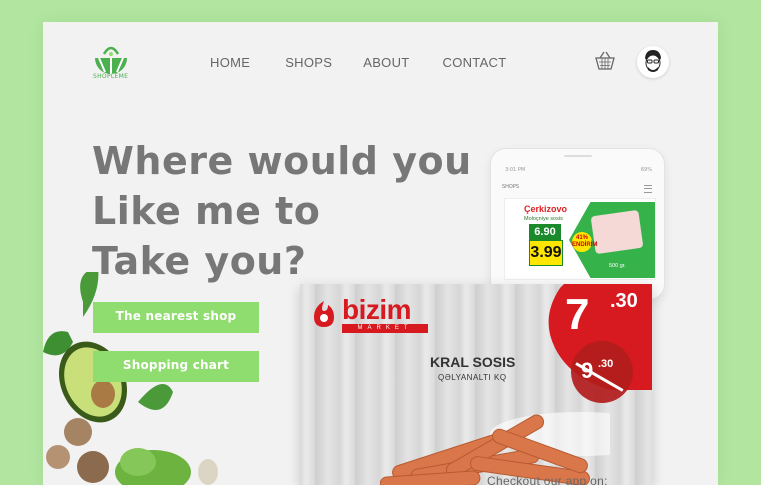 The image size is (761, 485). Describe the element at coordinates (324, 314) in the screenshot. I see `bizim-logo-icon` at that location.